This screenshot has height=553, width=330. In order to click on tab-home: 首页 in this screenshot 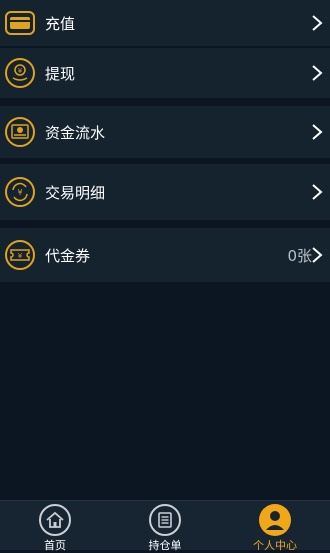, I will do `click(55, 526)`.